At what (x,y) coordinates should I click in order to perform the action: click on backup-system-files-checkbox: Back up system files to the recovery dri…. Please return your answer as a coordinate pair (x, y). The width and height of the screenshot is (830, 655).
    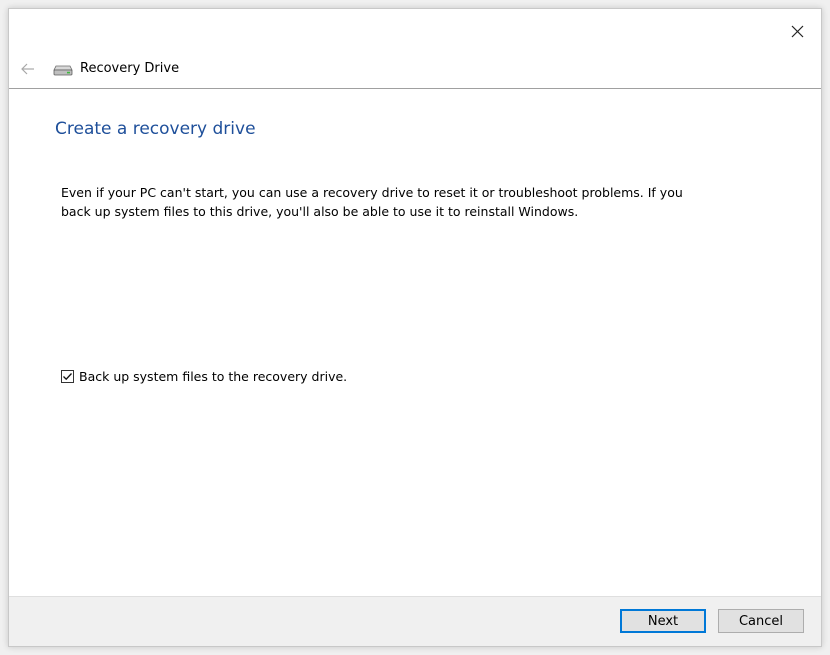
    Looking at the image, I should click on (204, 376).